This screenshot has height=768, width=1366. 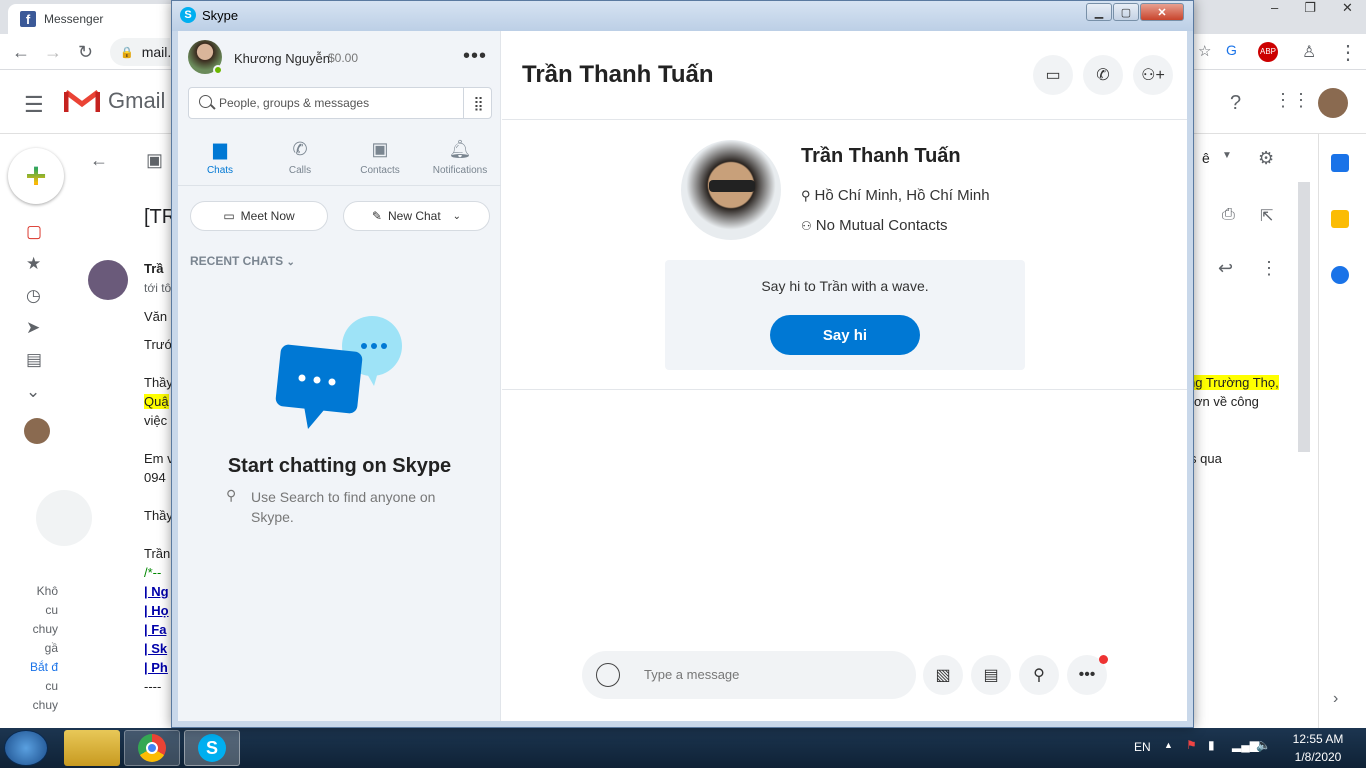 What do you see at coordinates (37, 431) in the screenshot?
I see `hangouts-avatar` at bounding box center [37, 431].